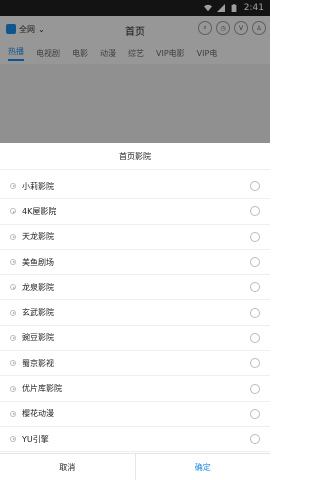  What do you see at coordinates (135, 156) in the screenshot?
I see `dialog-title: 首页影院` at bounding box center [135, 156].